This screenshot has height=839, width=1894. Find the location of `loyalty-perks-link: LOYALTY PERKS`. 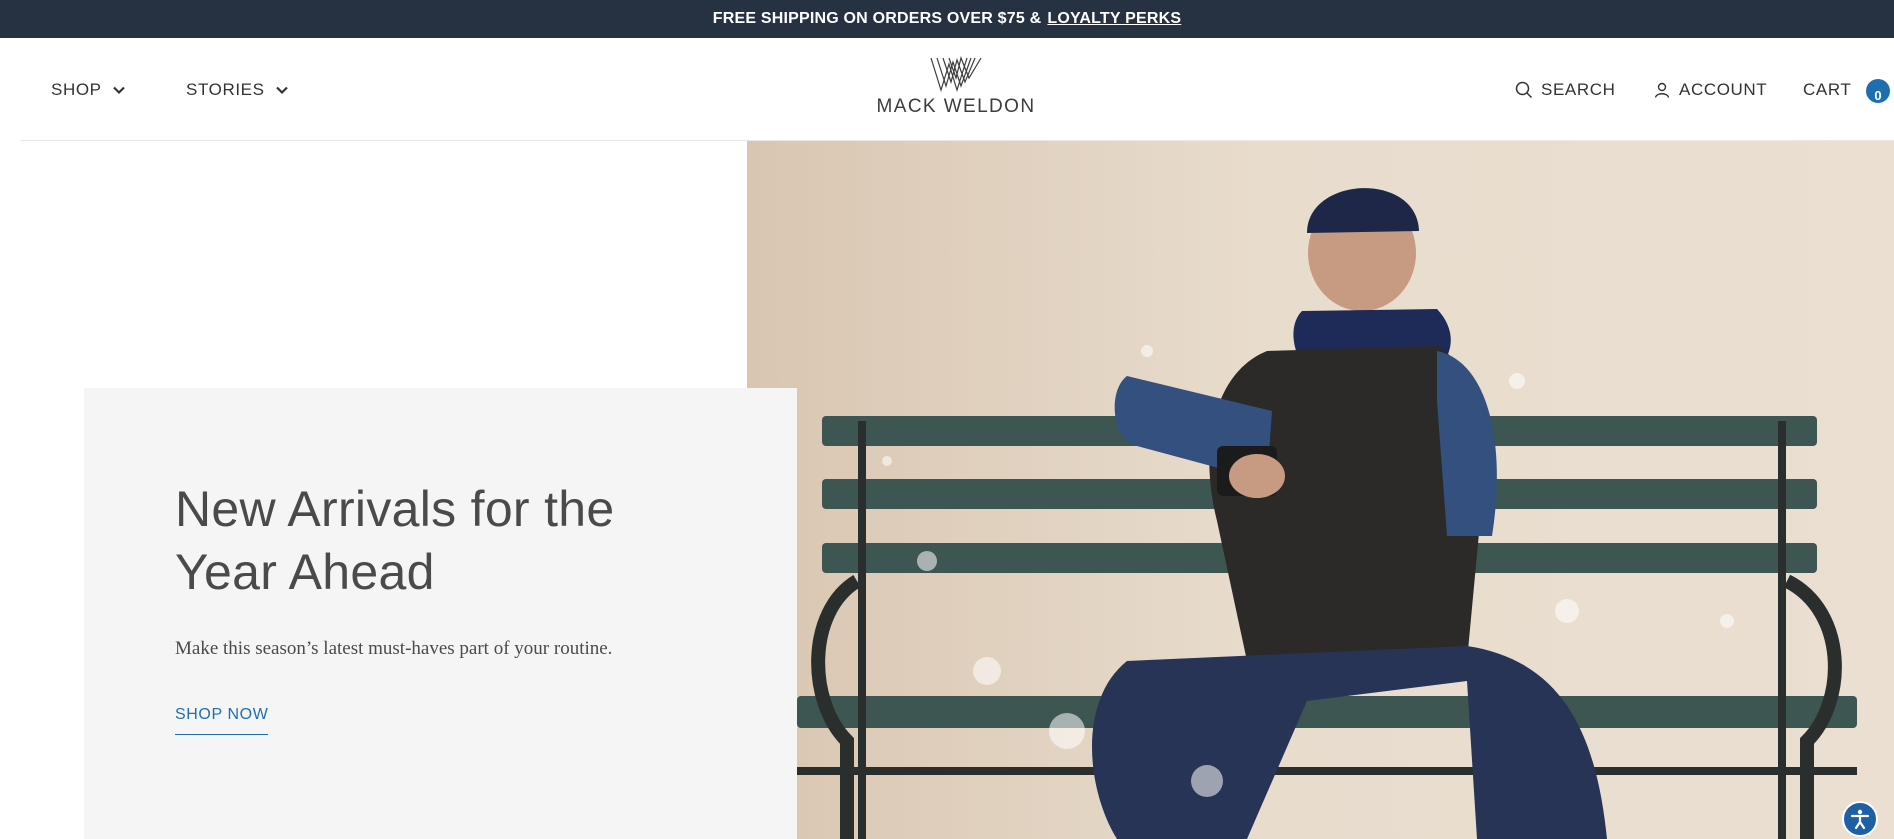

loyalty-perks-link: LOYALTY PERKS is located at coordinates (1114, 19).